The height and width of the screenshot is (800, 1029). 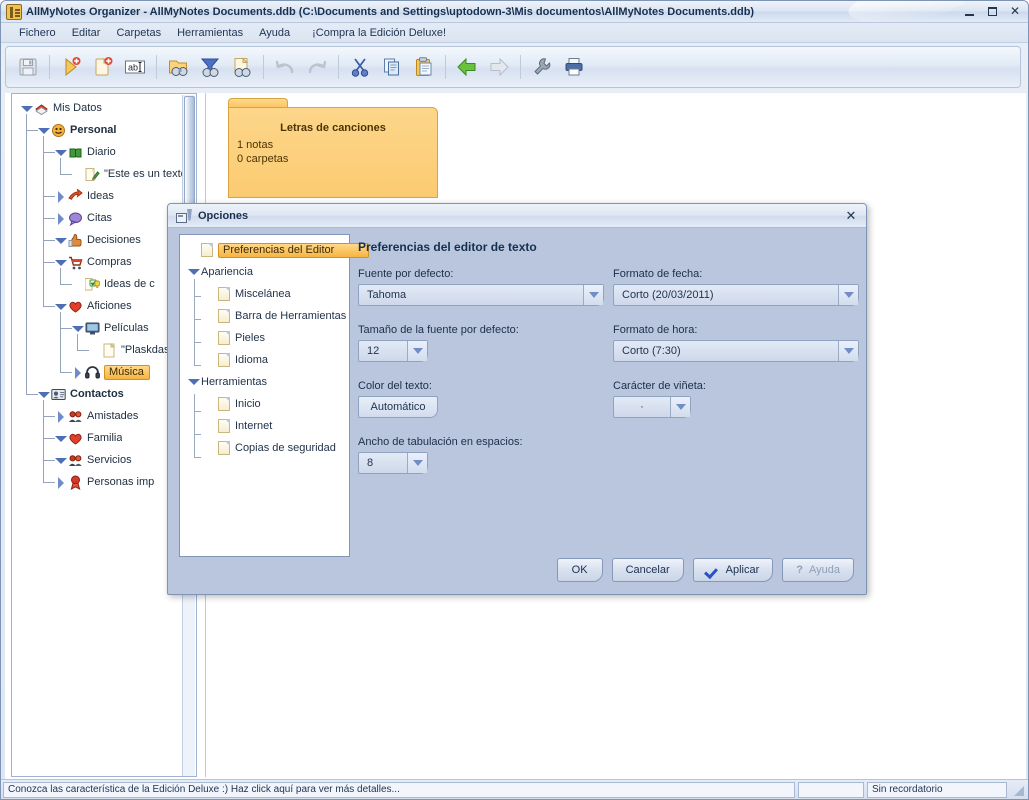 I want to click on menu-item-editar: Editar, so click(x=86, y=33).